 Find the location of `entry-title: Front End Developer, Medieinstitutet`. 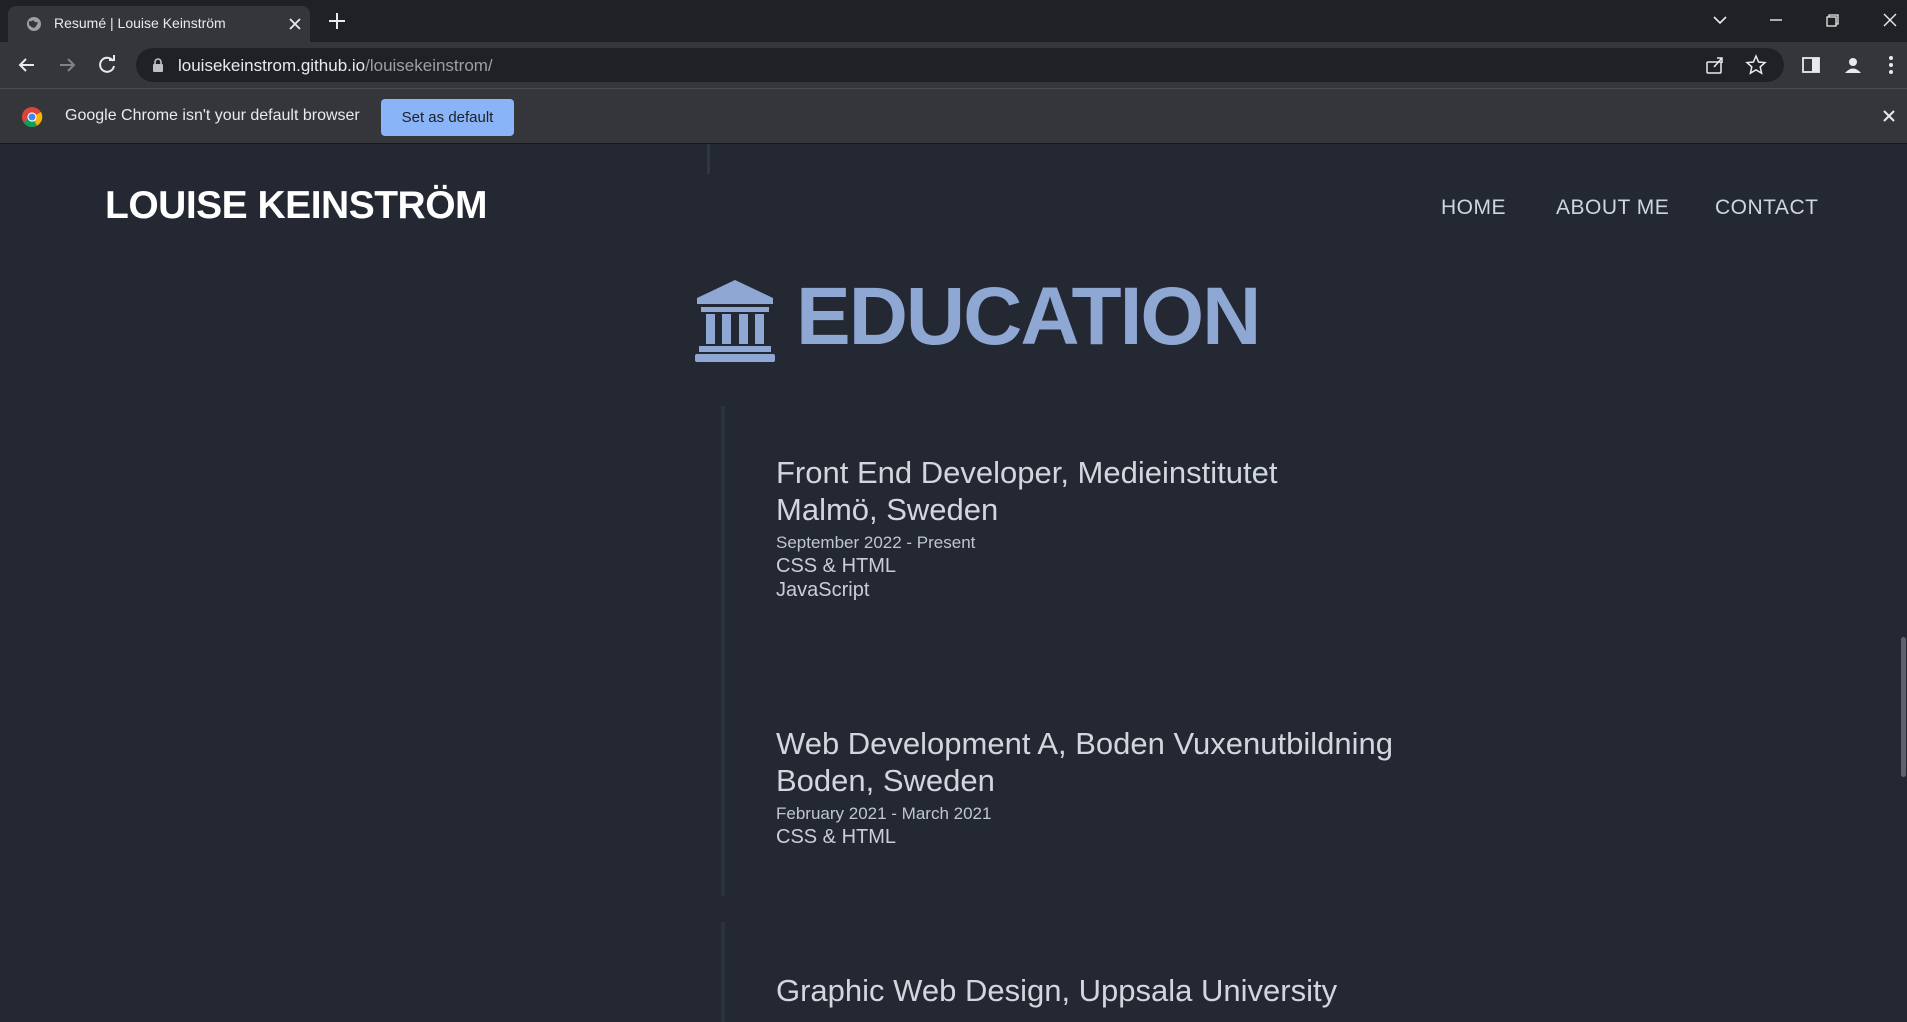

entry-title: Front End Developer, Medieinstitutet is located at coordinates (1027, 472).